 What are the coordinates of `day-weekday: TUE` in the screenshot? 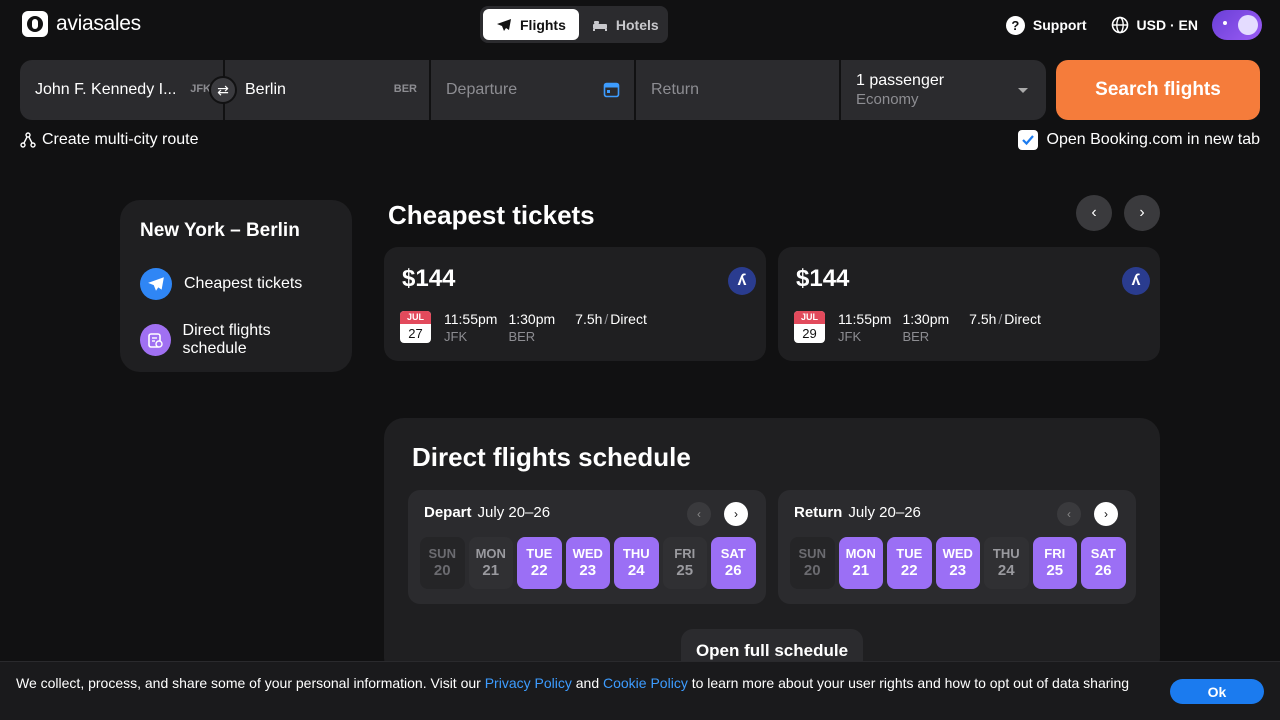 It's located at (909, 553).